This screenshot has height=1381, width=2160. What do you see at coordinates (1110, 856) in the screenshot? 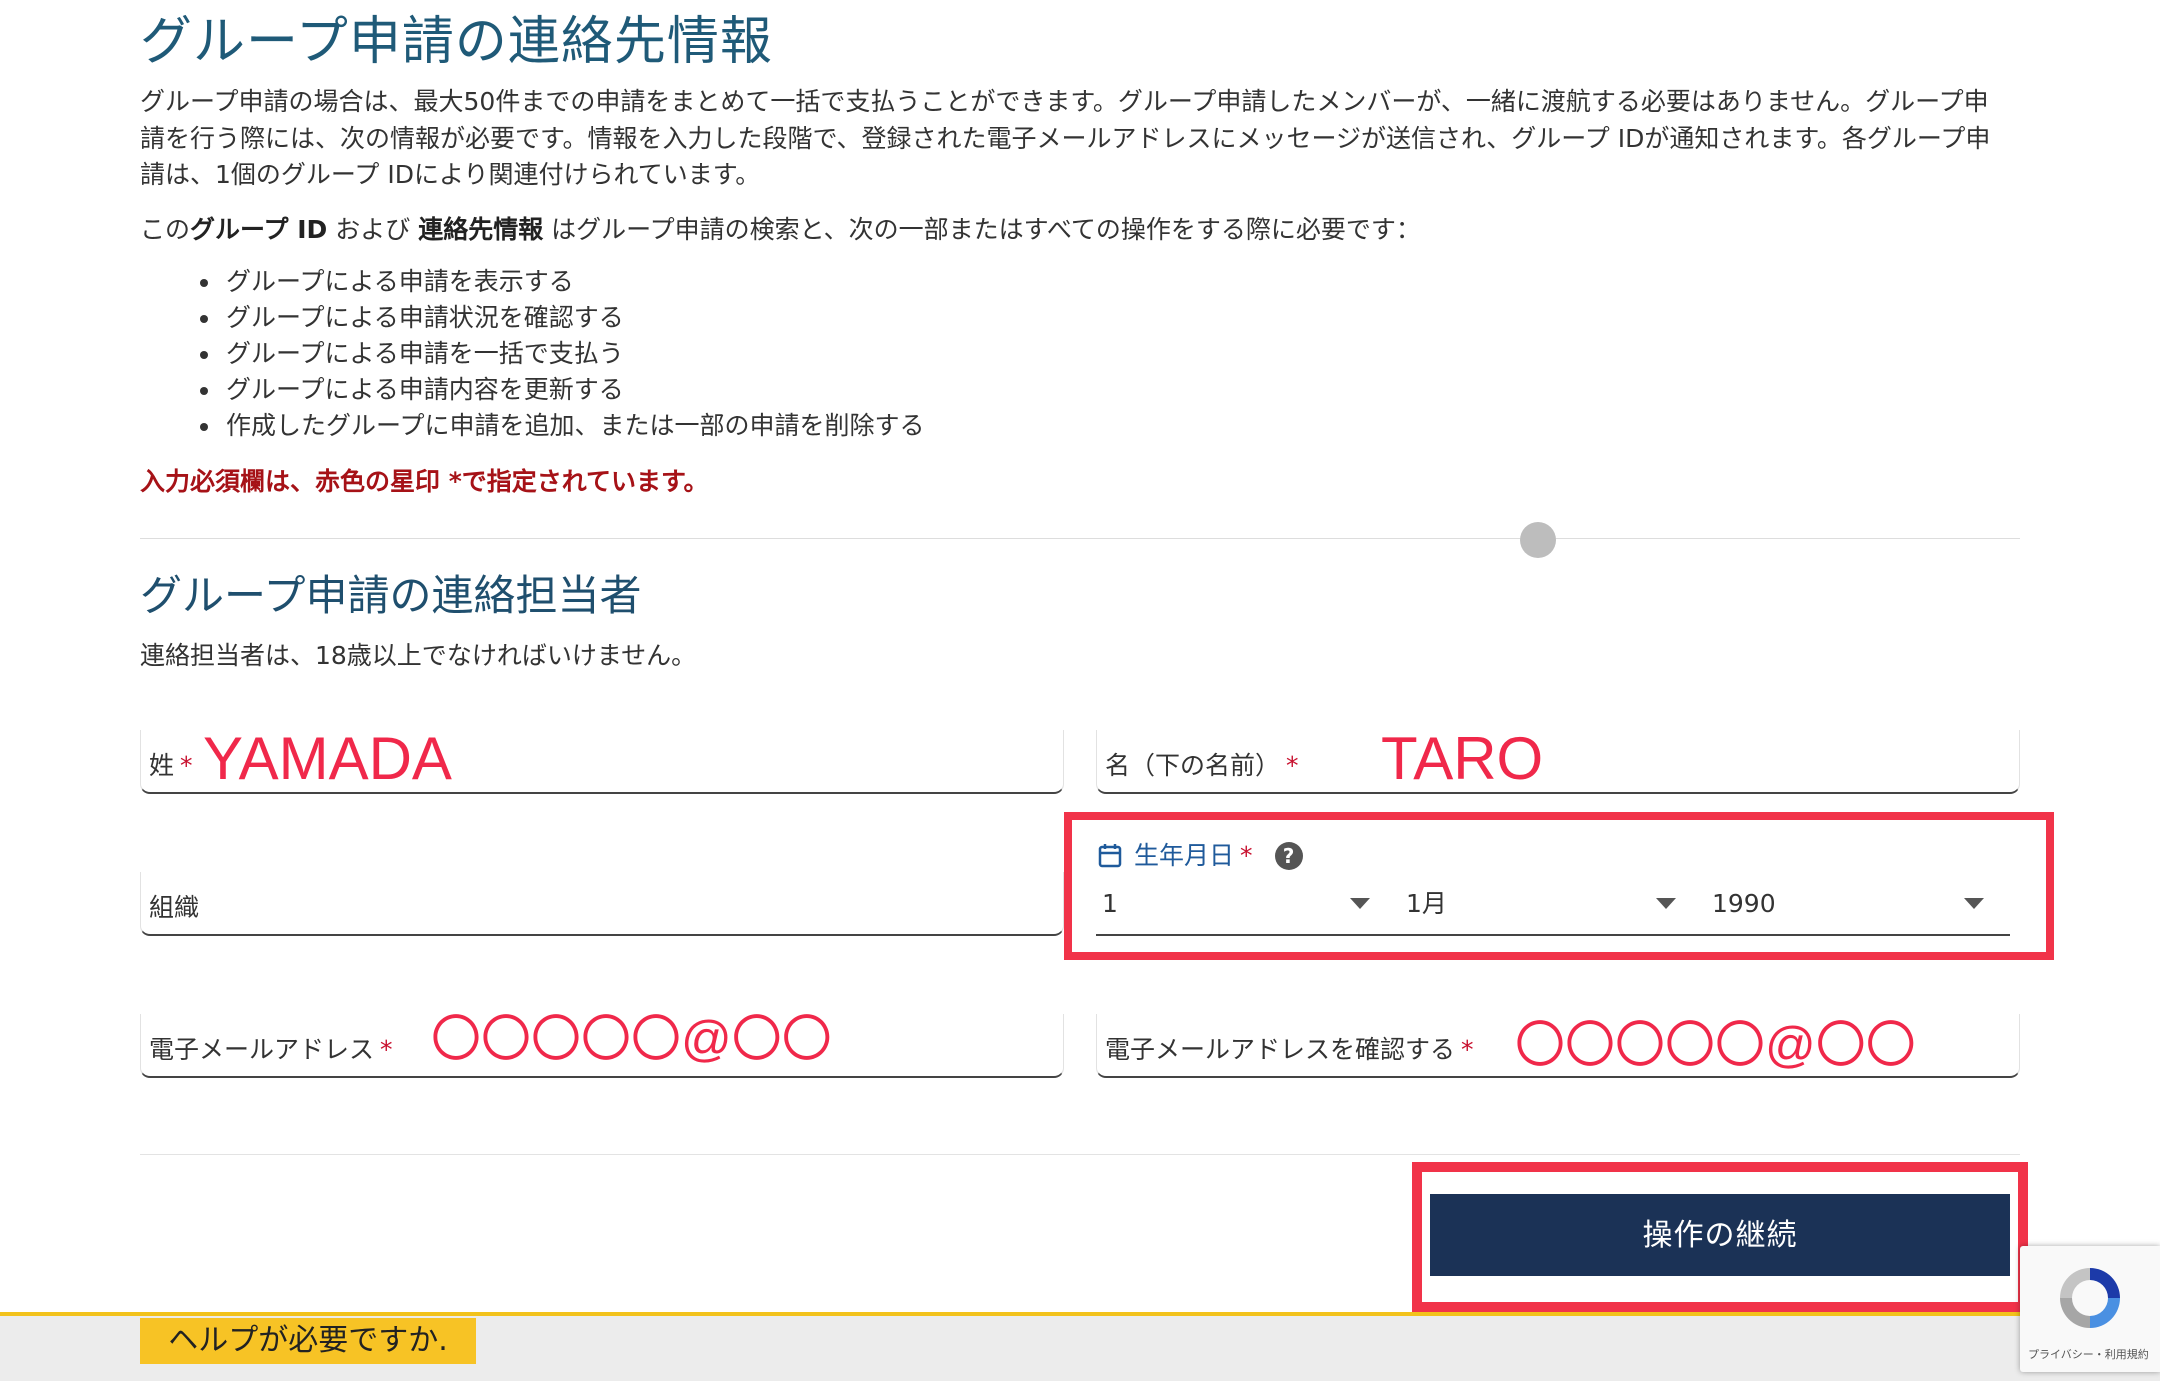
I see `calendar-icon` at bounding box center [1110, 856].